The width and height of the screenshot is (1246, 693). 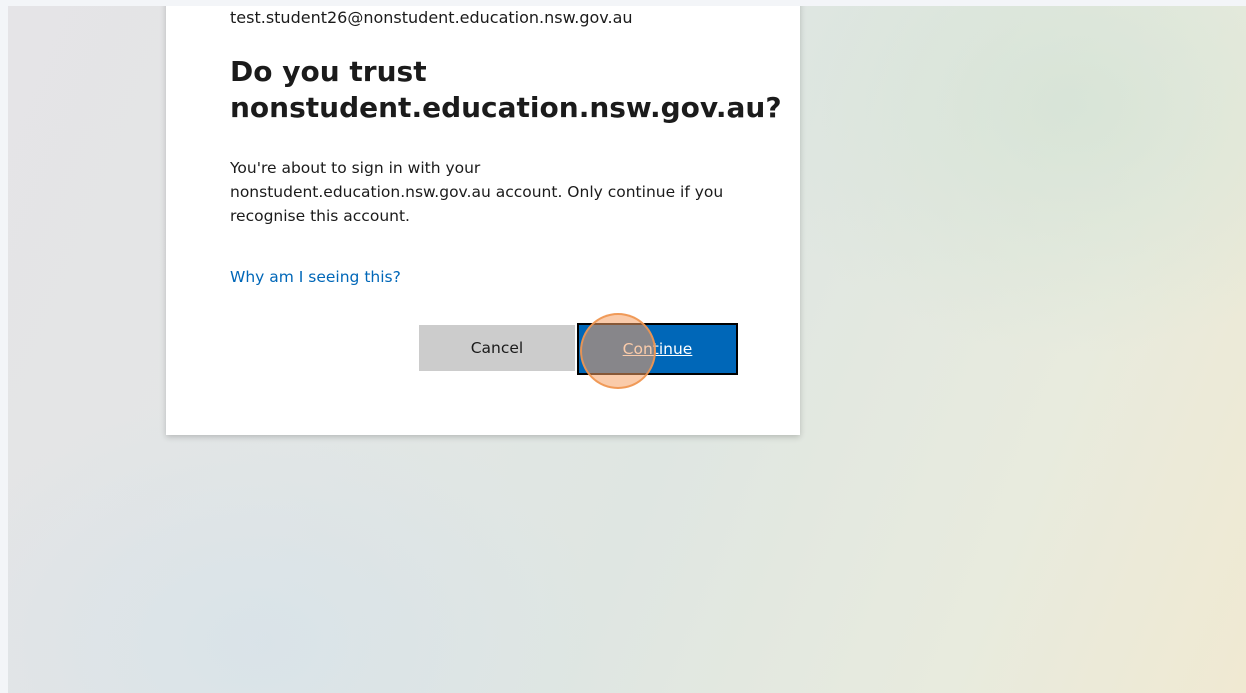 What do you see at coordinates (315, 277) in the screenshot?
I see `why-seeing-this-link: Why am I seeing this?` at bounding box center [315, 277].